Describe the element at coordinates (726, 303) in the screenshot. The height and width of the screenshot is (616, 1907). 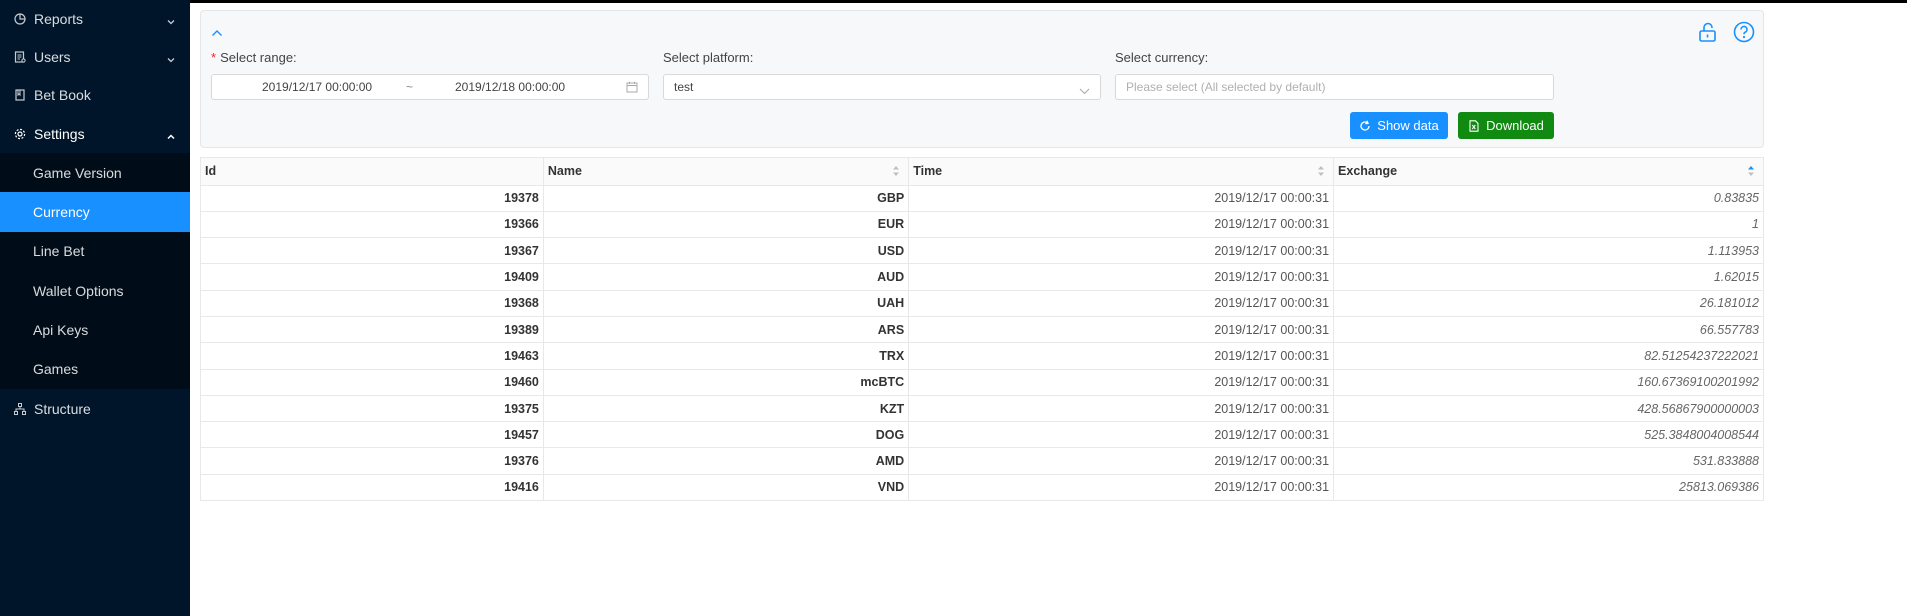
I see `cell-name: UAH` at that location.